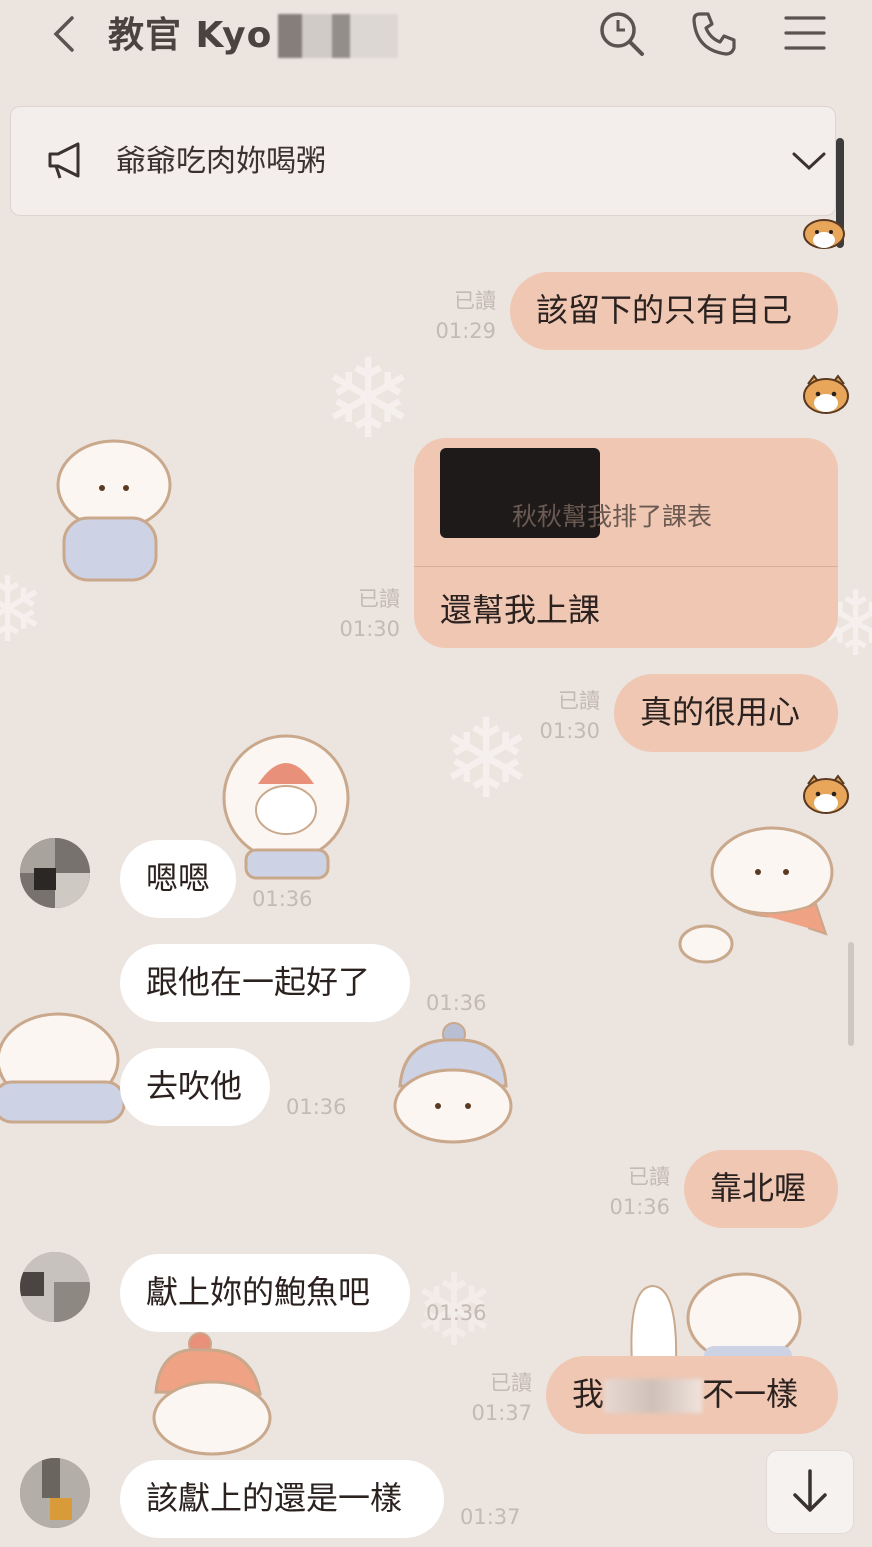  I want to click on back-button, so click(64, 34).